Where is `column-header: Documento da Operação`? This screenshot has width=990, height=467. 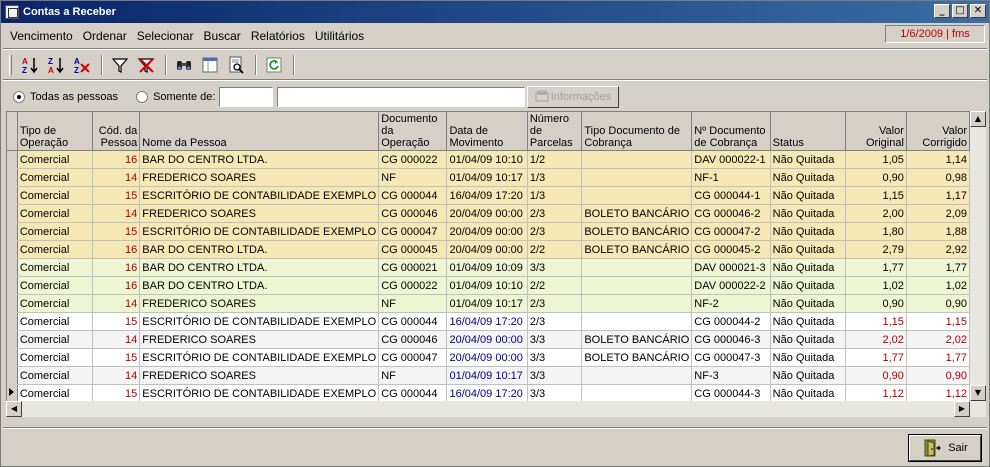
column-header: Documento da Operação is located at coordinates (413, 131).